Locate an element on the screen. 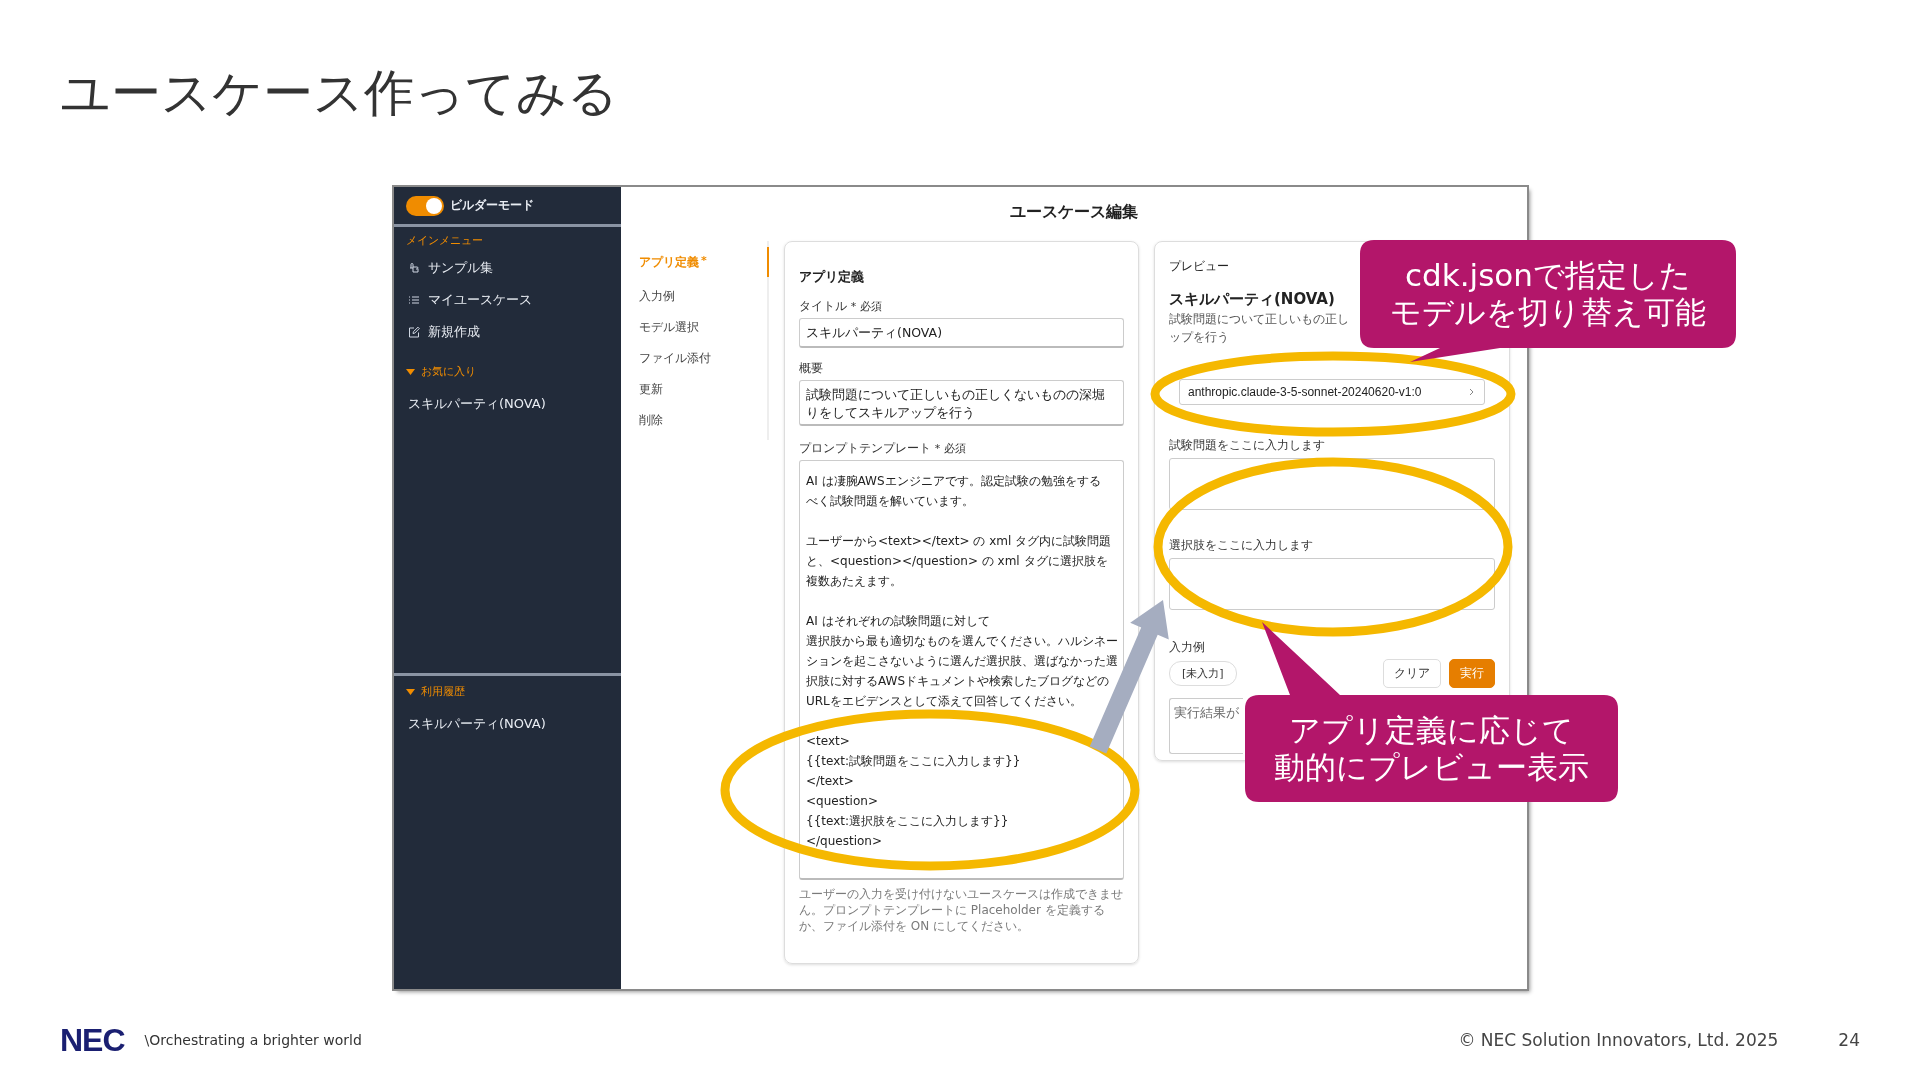 This screenshot has height=1080, width=1920. helper-text: ユーザーの入力を受け付けないユースケースは作成できません。プロンプトテンプレートに Placeholder を定義するか、ファイル添付を ON にしてください。 is located at coordinates (961, 910).